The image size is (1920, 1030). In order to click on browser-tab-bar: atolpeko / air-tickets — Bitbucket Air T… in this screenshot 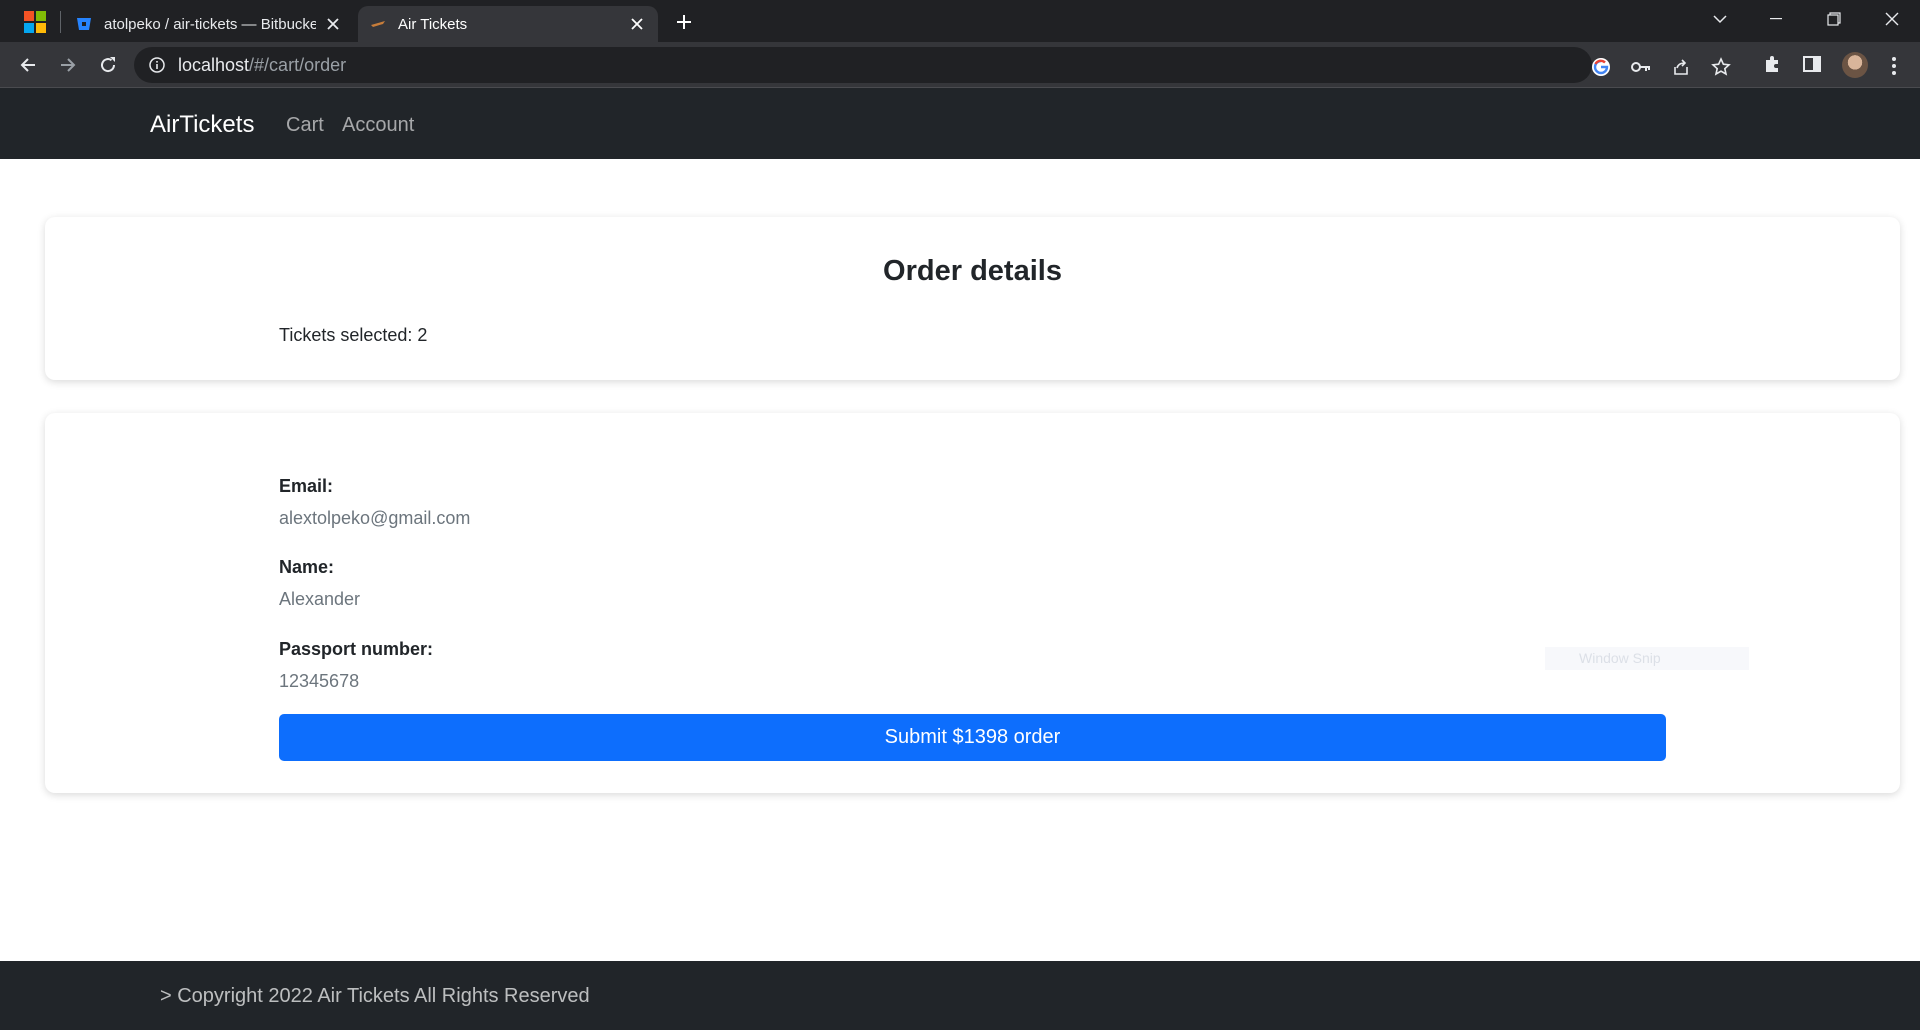, I will do `click(960, 21)`.